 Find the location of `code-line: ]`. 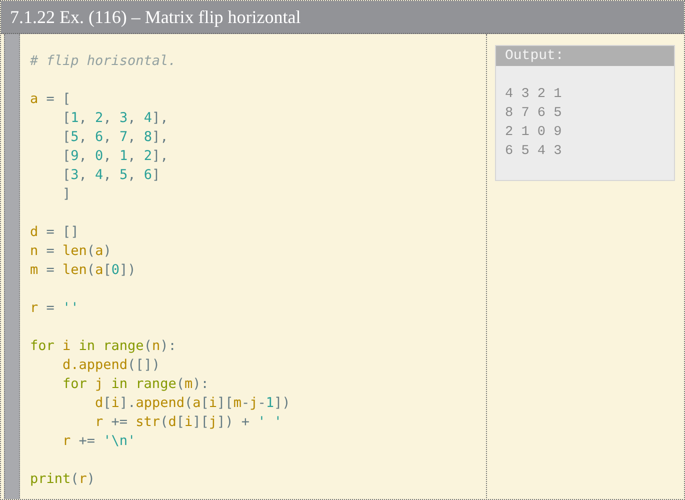

code-line: ] is located at coordinates (66, 194).